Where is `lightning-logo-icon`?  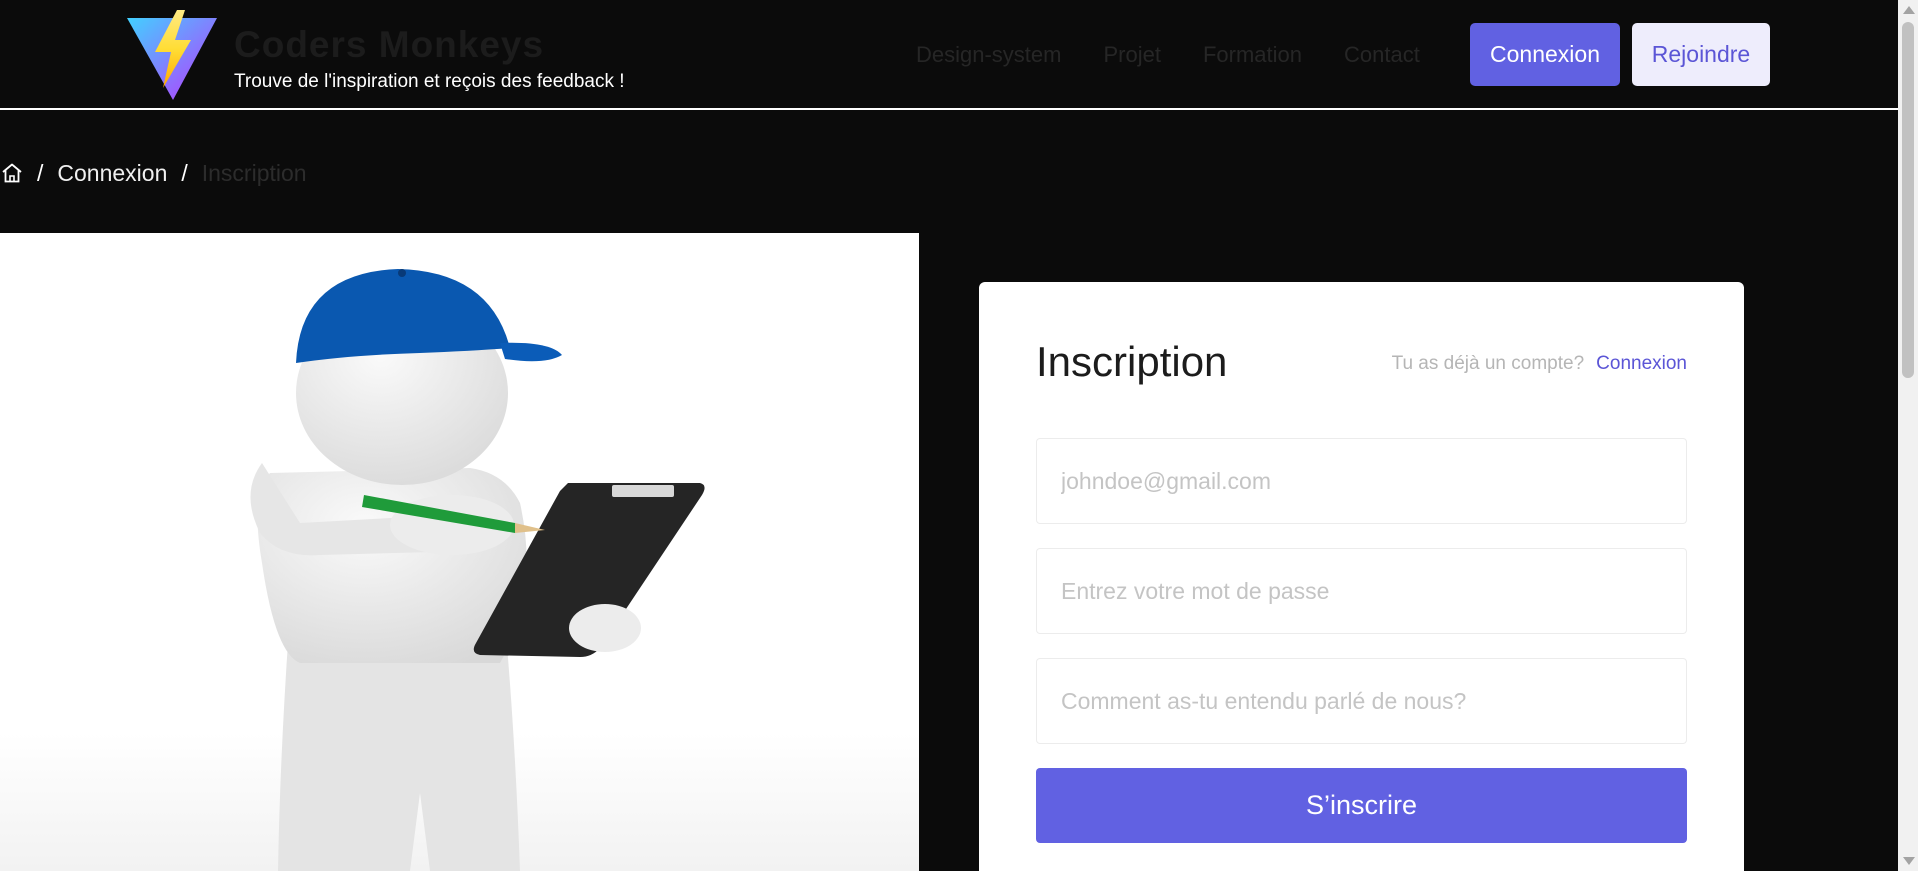
lightning-logo-icon is located at coordinates (172, 56).